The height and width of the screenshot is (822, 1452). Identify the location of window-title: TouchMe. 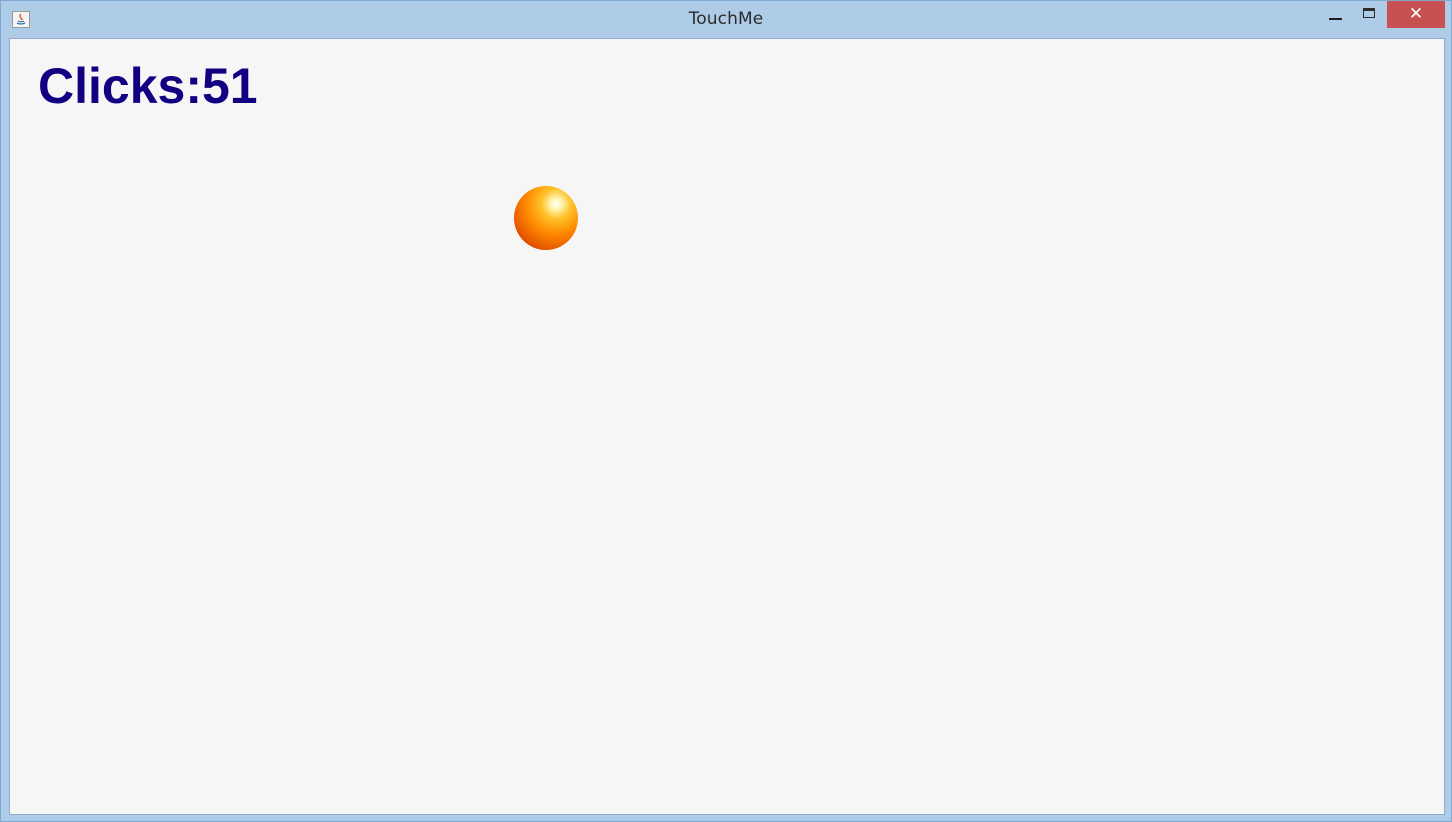
(726, 19).